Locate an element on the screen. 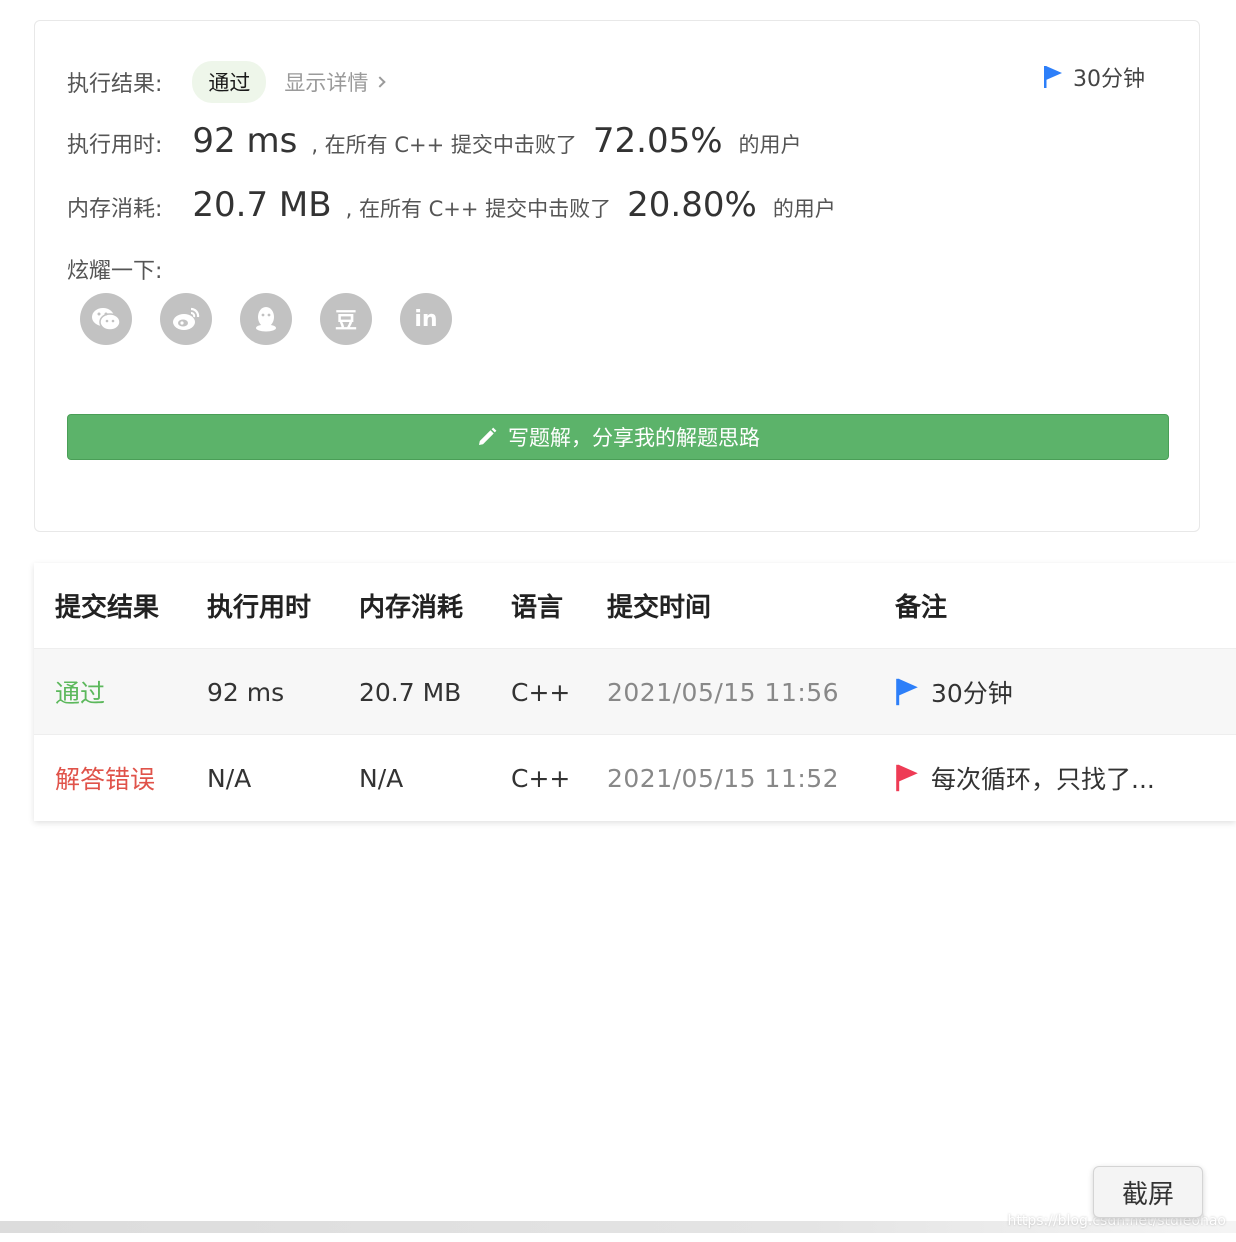 The image size is (1236, 1242). row-note: 30分钟 is located at coordinates (954, 692).